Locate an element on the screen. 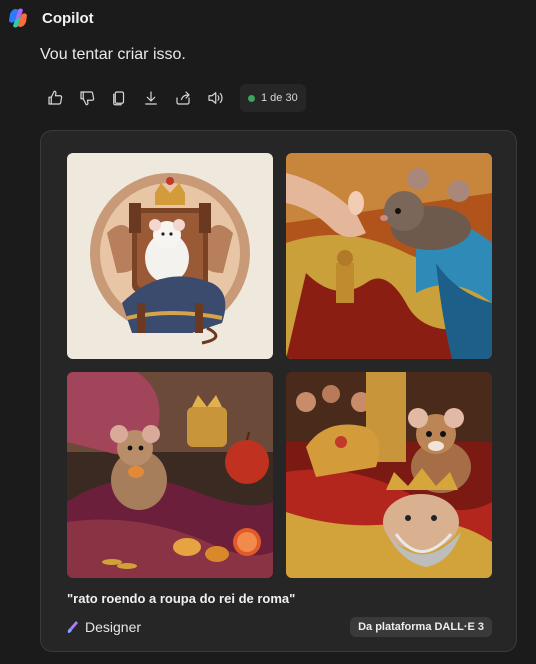 The height and width of the screenshot is (664, 536). designer-link: Designer is located at coordinates (104, 627).